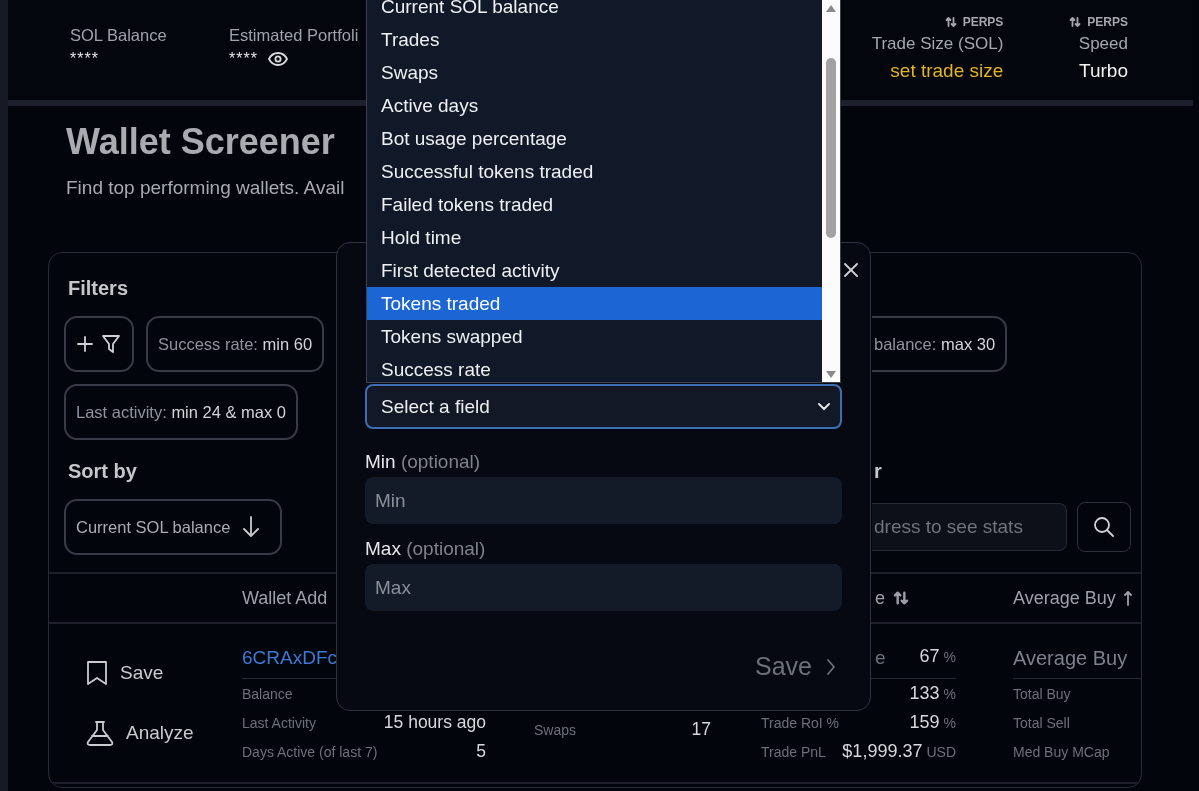 This screenshot has width=1199, height=791. I want to click on metric-label: e, so click(880, 658).